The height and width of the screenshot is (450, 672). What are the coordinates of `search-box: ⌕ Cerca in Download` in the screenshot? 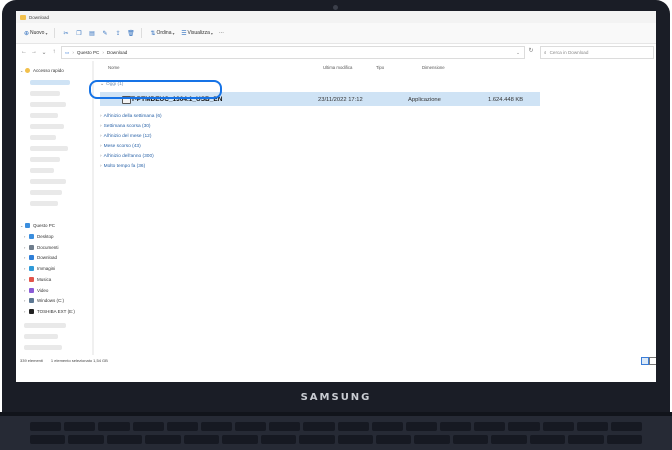 It's located at (597, 52).